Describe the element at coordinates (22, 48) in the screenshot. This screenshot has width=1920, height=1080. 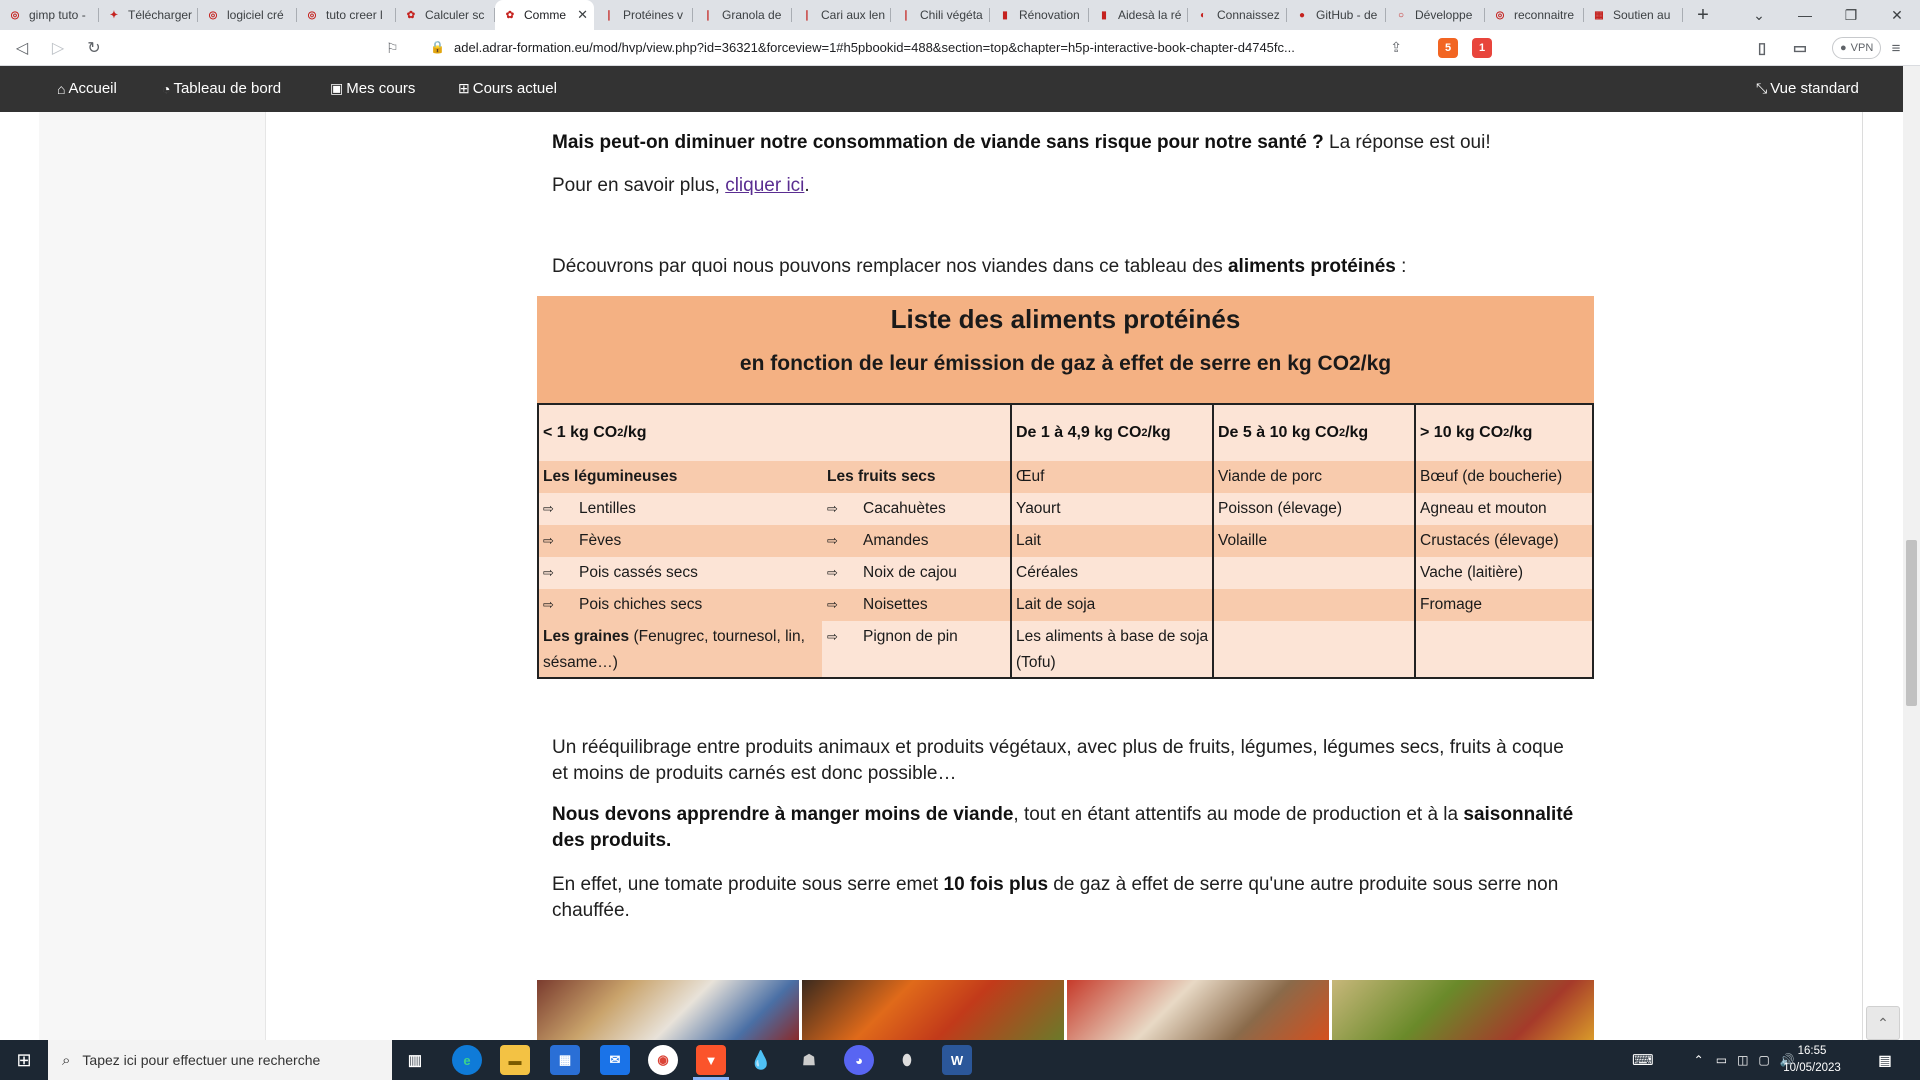
I see `back-button: ◁` at that location.